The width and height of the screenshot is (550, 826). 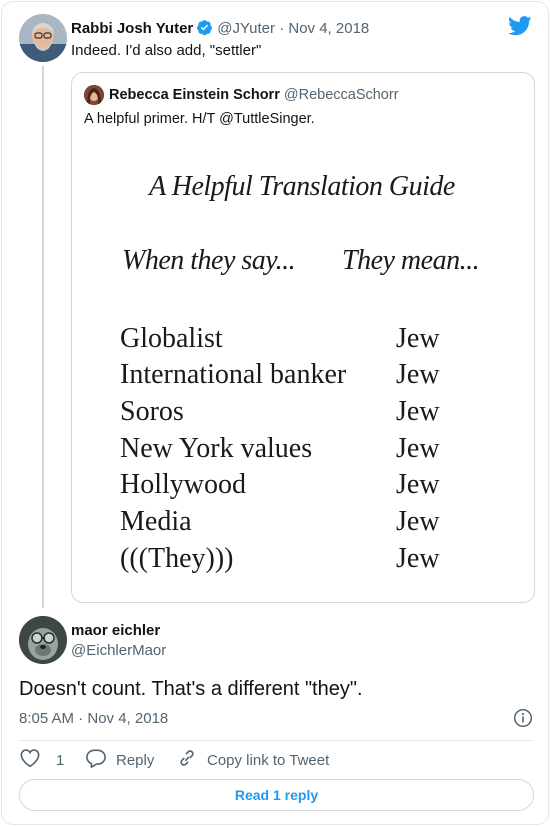 What do you see at coordinates (320, 450) in the screenshot?
I see `guide-row: New York values Jew` at bounding box center [320, 450].